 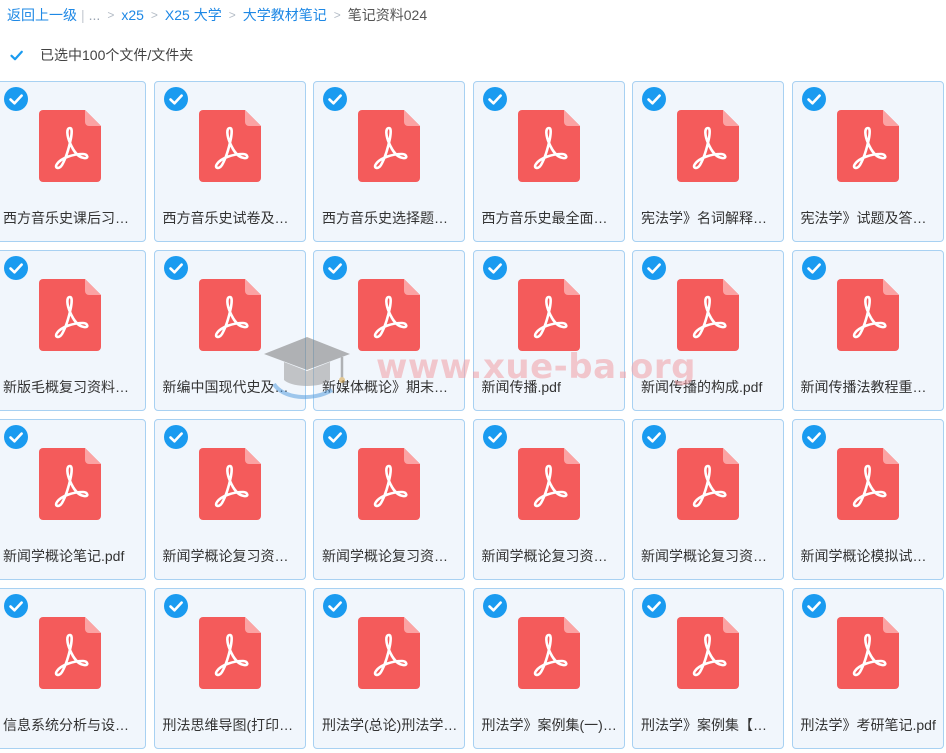 I want to click on file-name: 刑法学》案例集(一).pdf, so click(x=549, y=725).